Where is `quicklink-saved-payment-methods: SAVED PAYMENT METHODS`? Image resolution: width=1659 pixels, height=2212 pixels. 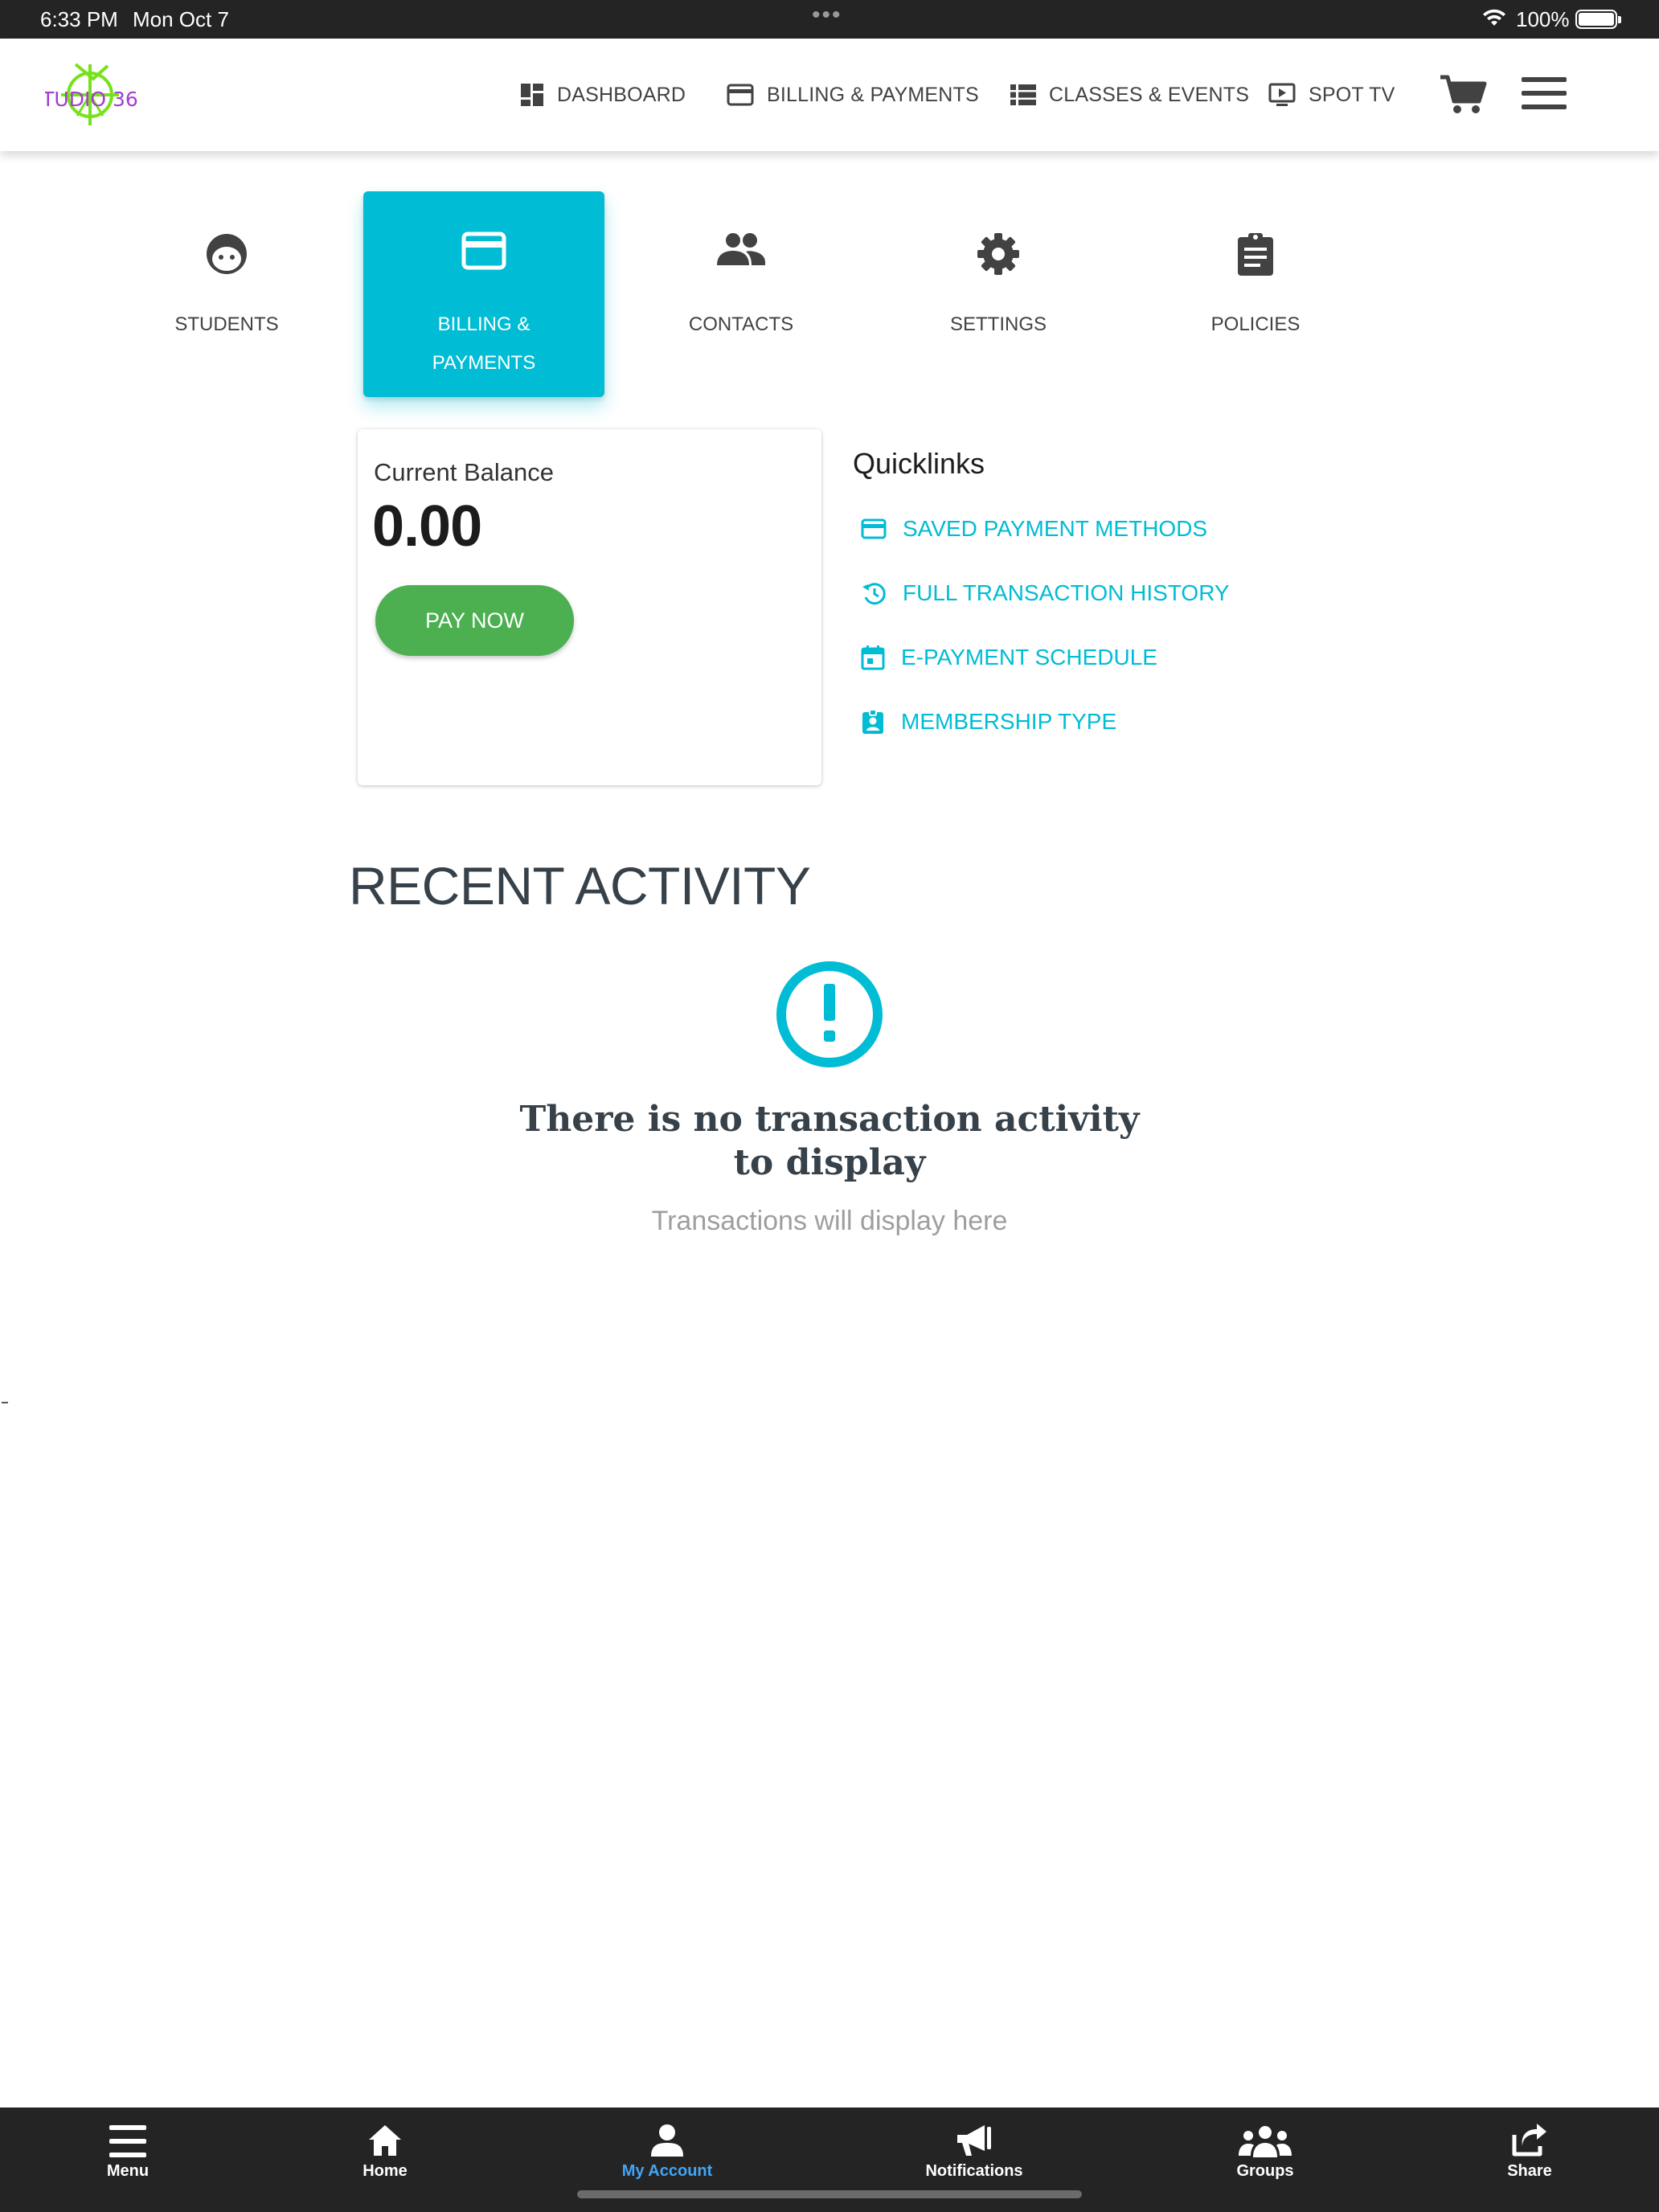 quicklink-saved-payment-methods: SAVED PAYMENT METHODS is located at coordinates (1034, 529).